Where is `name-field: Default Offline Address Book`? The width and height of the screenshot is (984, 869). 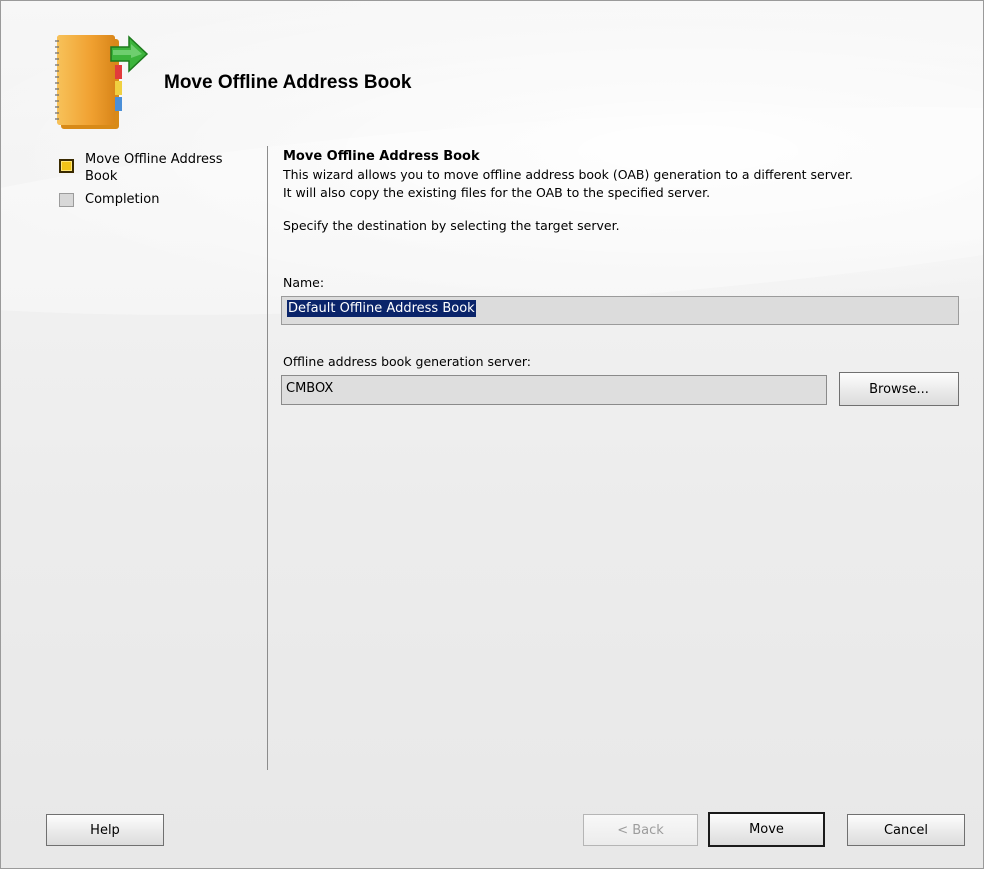 name-field: Default Offline Address Book is located at coordinates (620, 310).